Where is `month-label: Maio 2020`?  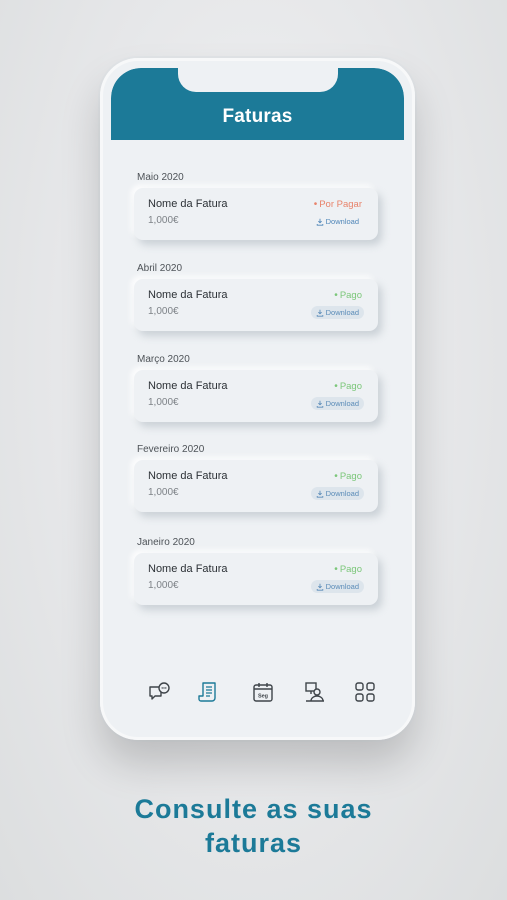 month-label: Maio 2020 is located at coordinates (160, 177).